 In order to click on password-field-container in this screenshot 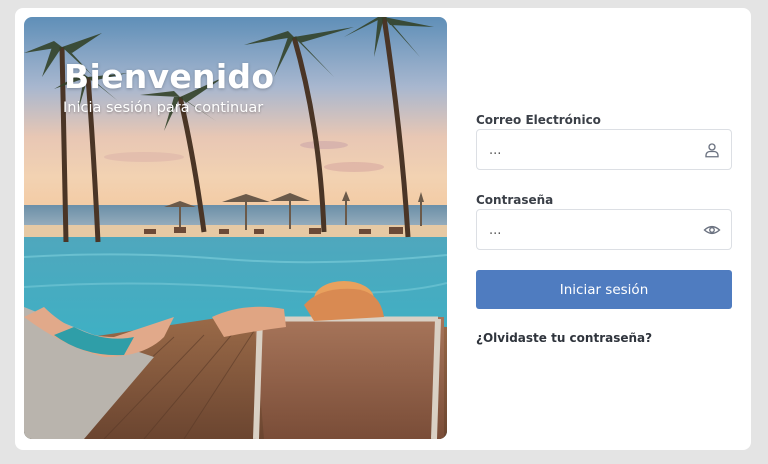, I will do `click(604, 229)`.